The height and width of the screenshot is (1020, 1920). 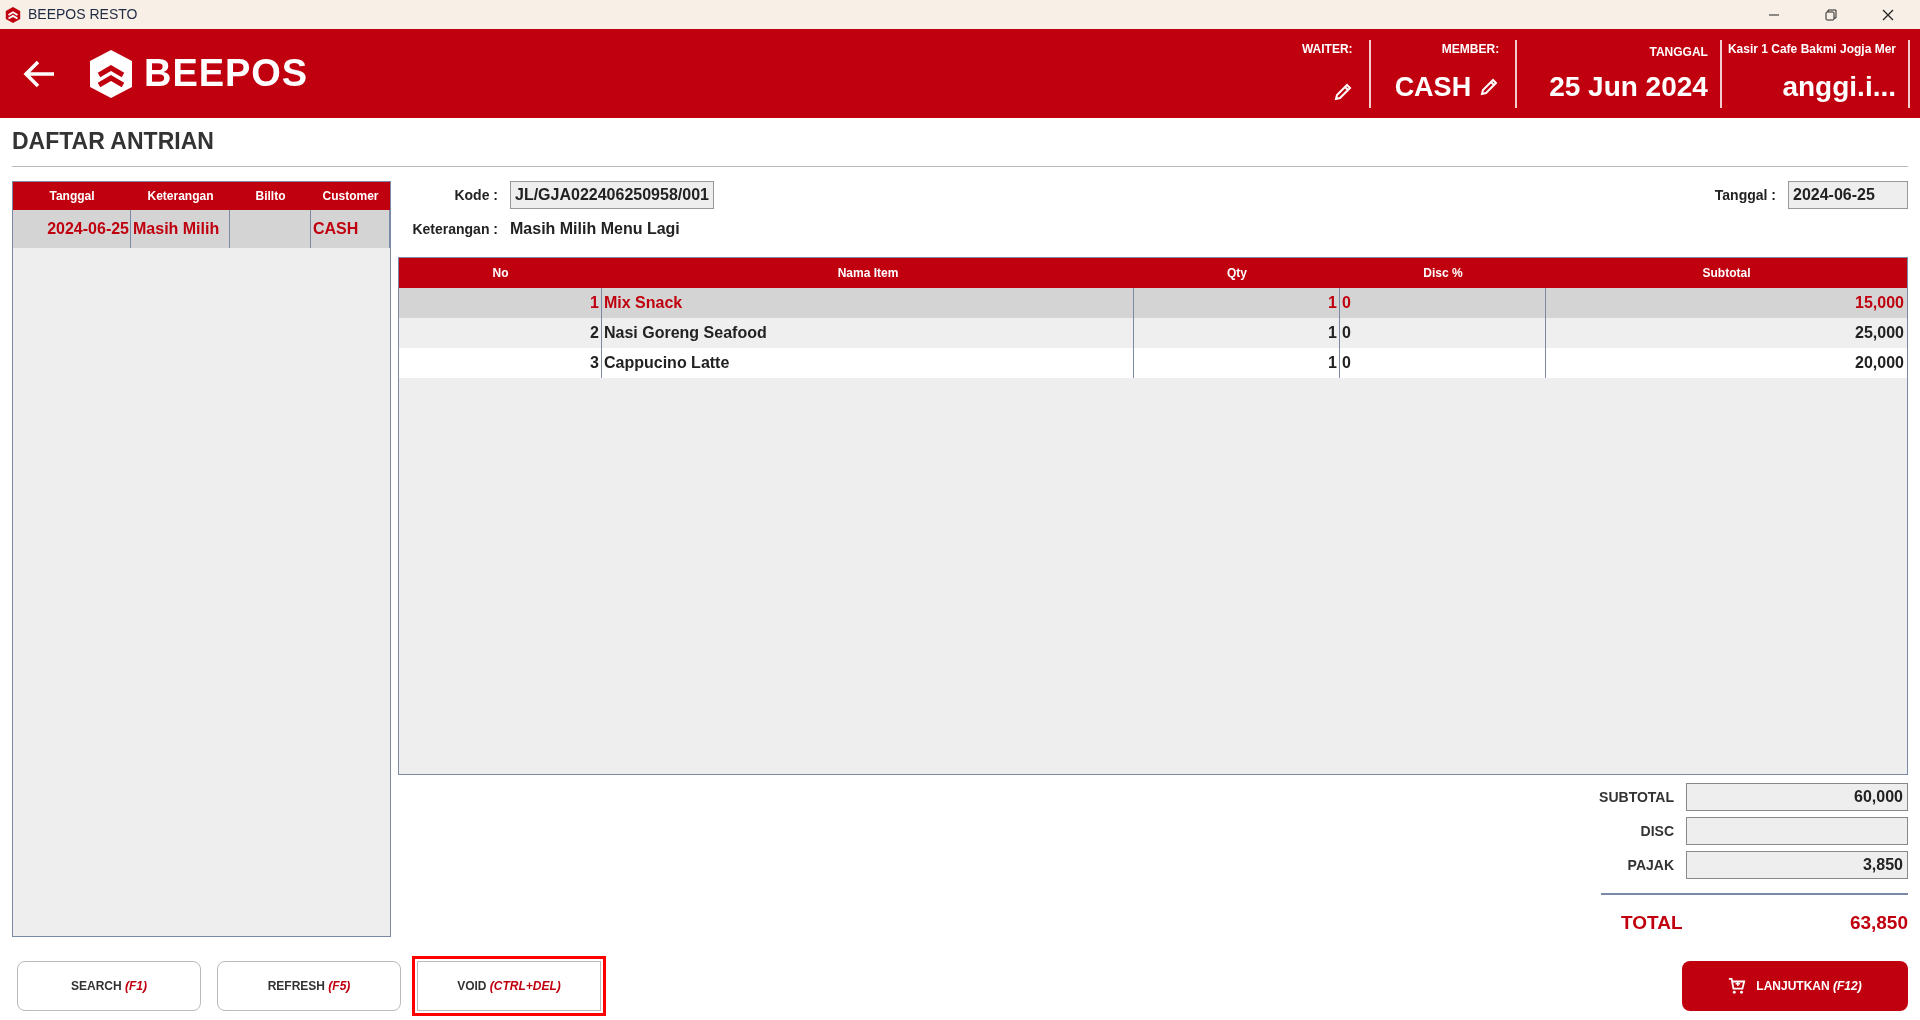 I want to click on column-header: Tanggal, so click(x=72, y=196).